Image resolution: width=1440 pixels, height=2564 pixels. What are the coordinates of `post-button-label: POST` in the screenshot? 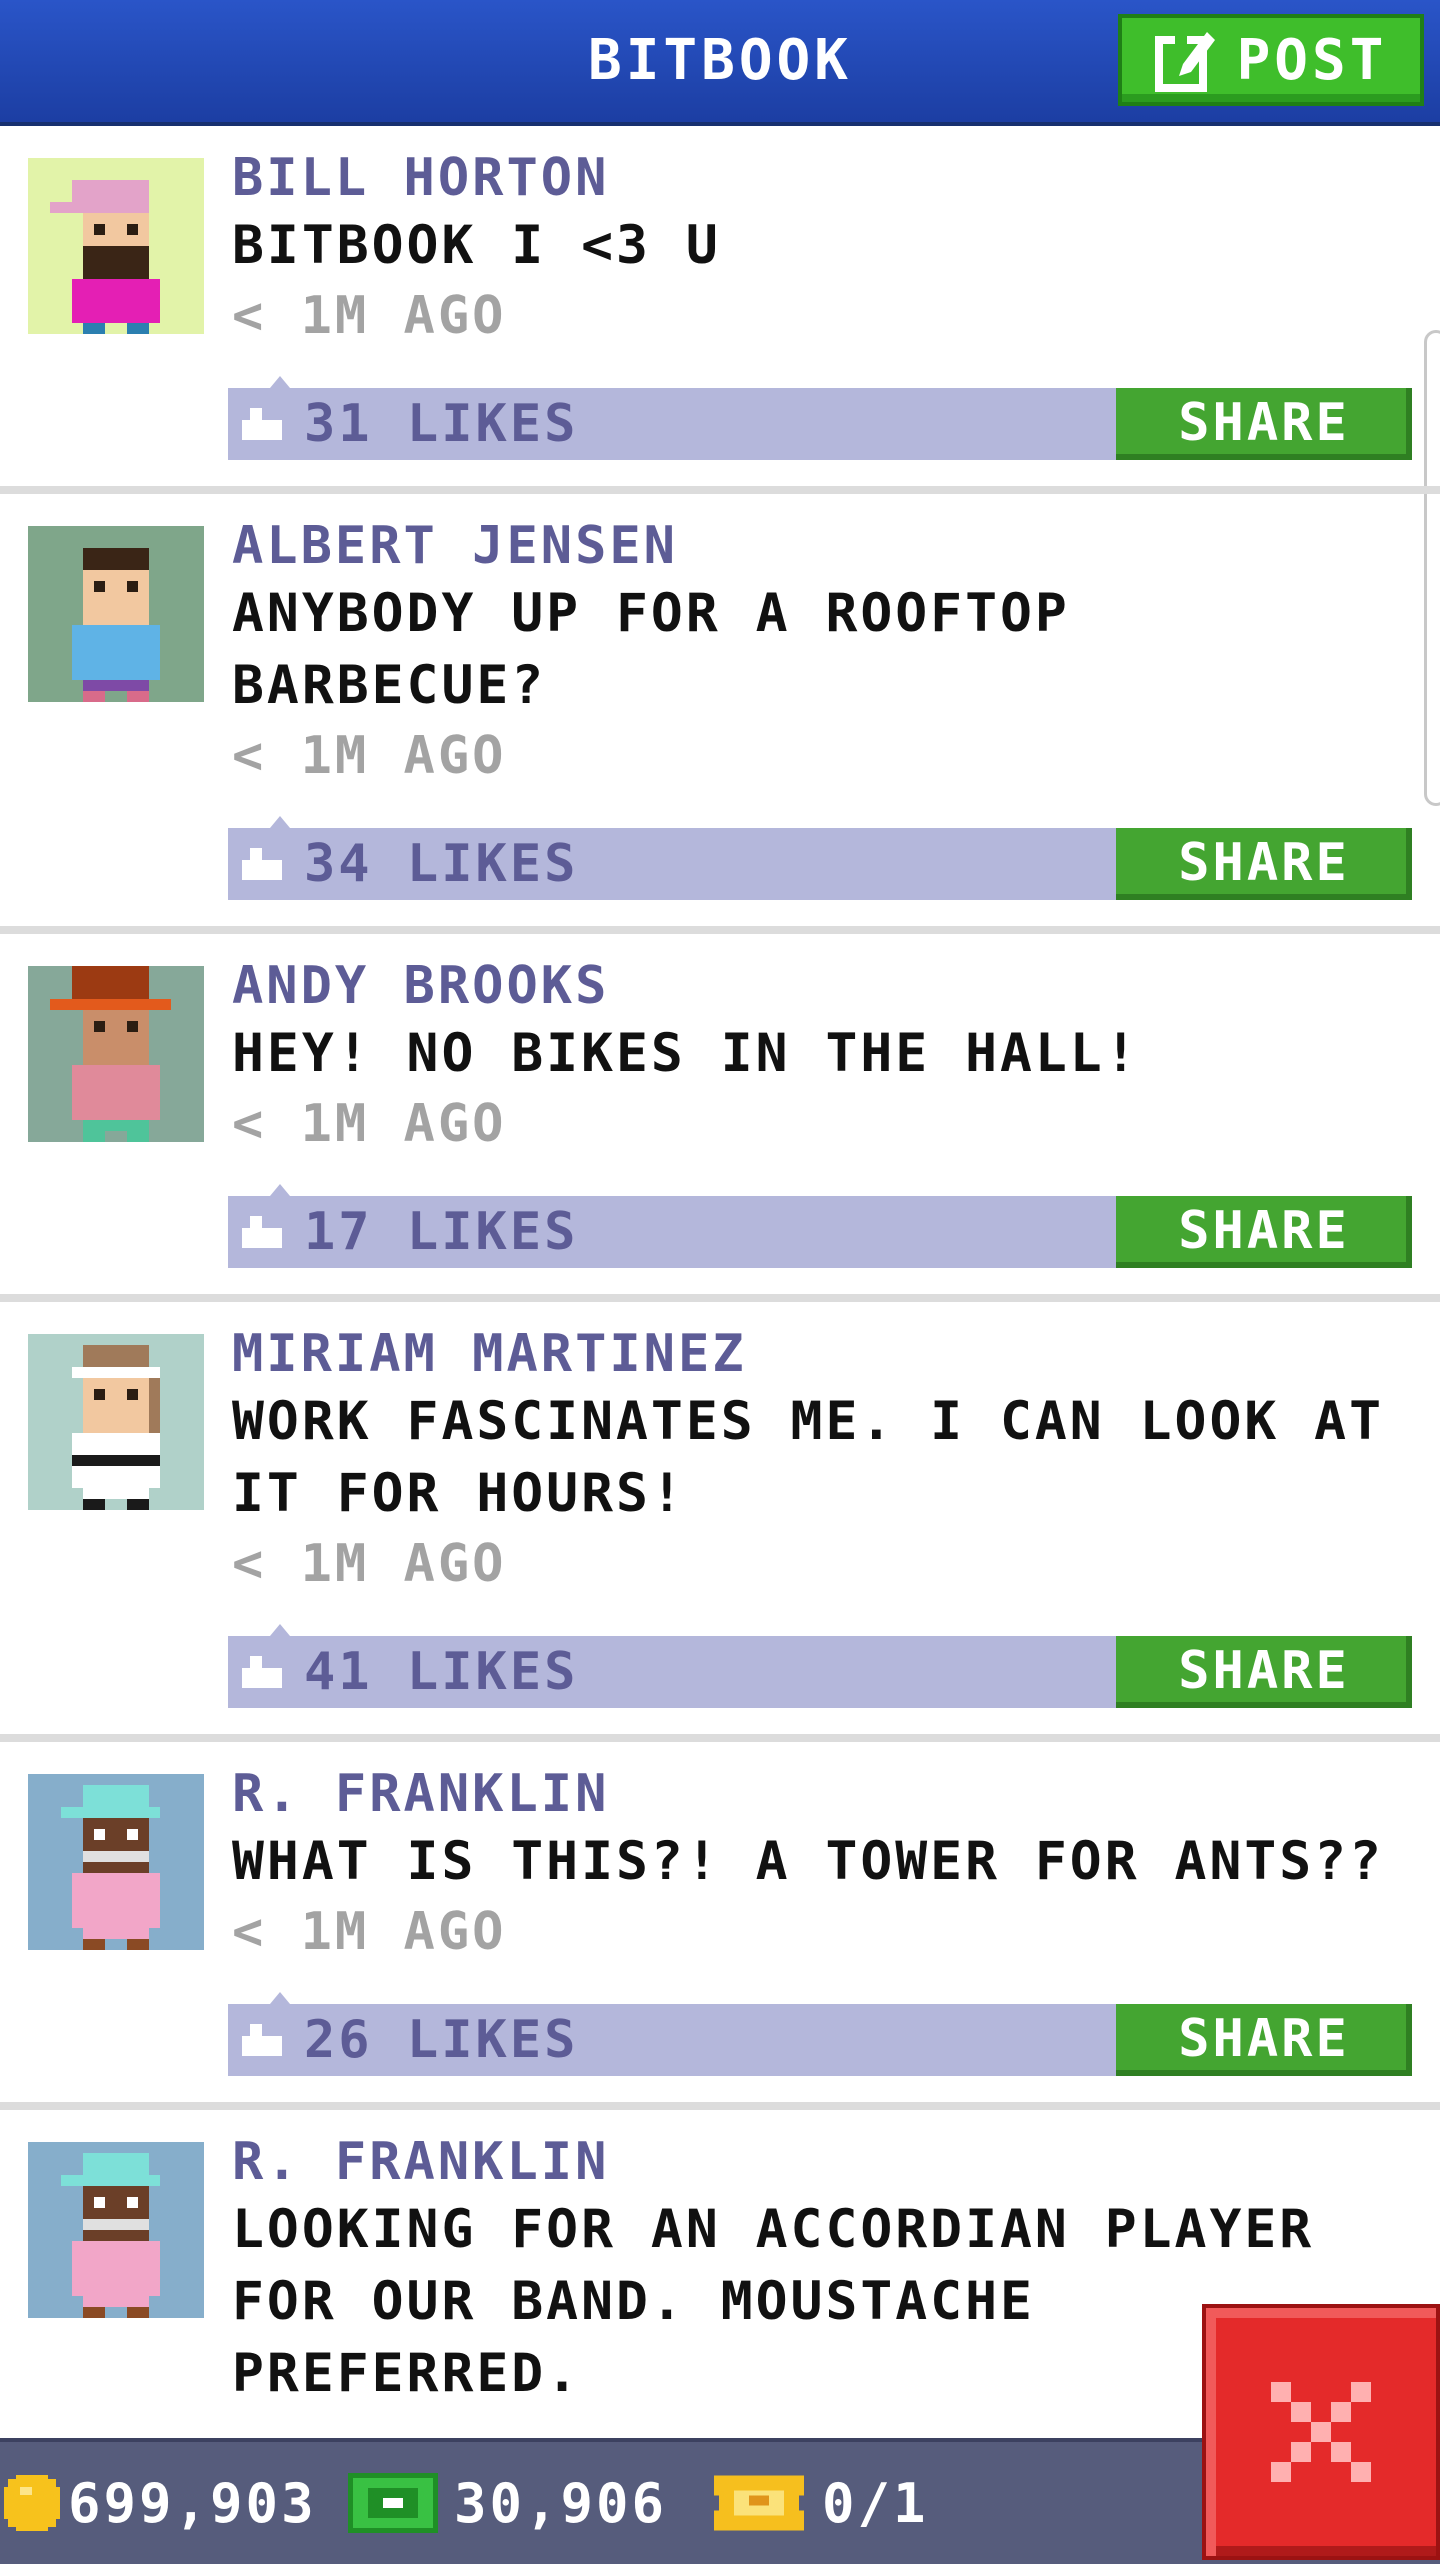 It's located at (1312, 60).